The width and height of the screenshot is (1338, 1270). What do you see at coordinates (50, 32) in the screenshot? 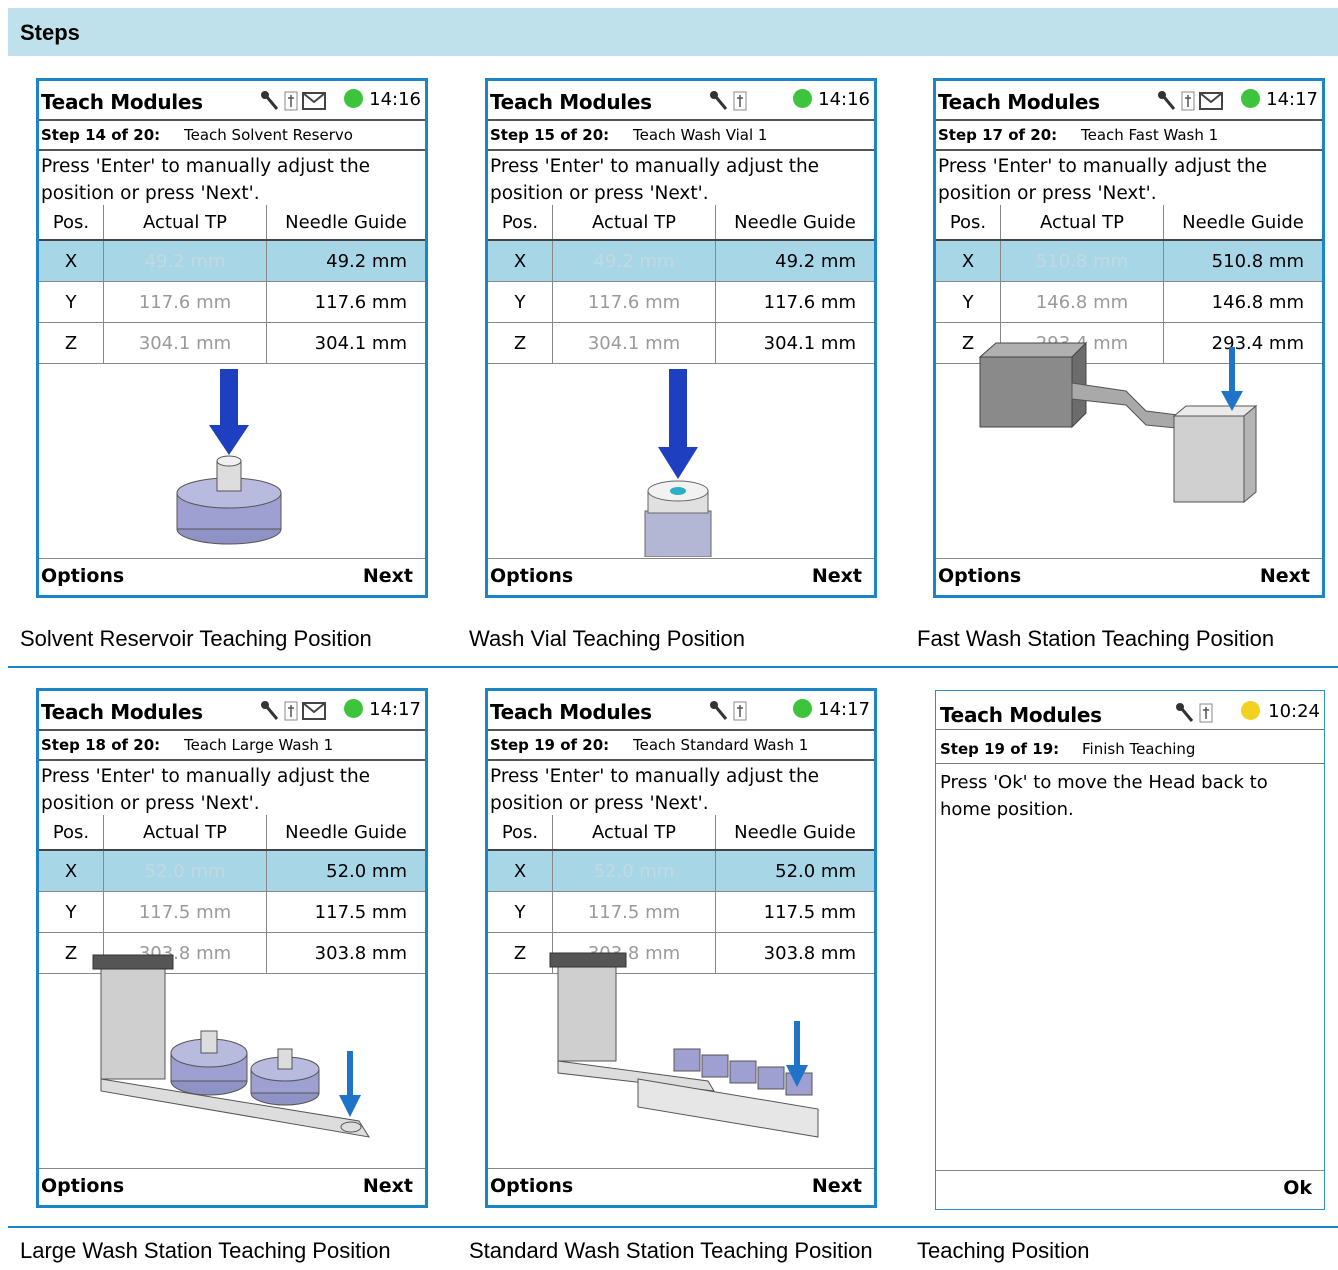
I see `steps-title: Steps` at bounding box center [50, 32].